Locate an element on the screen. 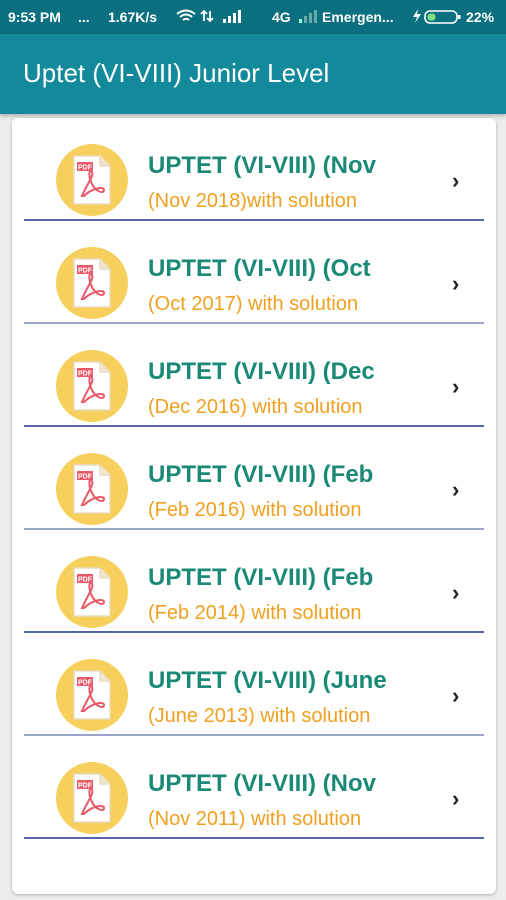 This screenshot has height=900, width=506. item-subtitle: (Nov 2011) with solution is located at coordinates (255, 819).